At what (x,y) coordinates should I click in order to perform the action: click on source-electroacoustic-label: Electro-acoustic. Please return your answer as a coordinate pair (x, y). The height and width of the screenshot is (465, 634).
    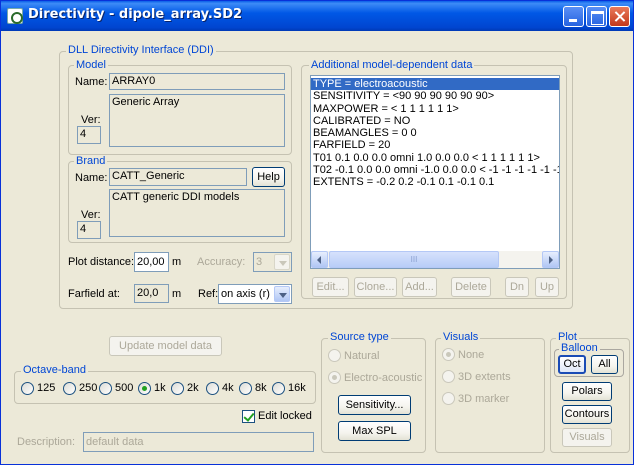
    Looking at the image, I should click on (383, 378).